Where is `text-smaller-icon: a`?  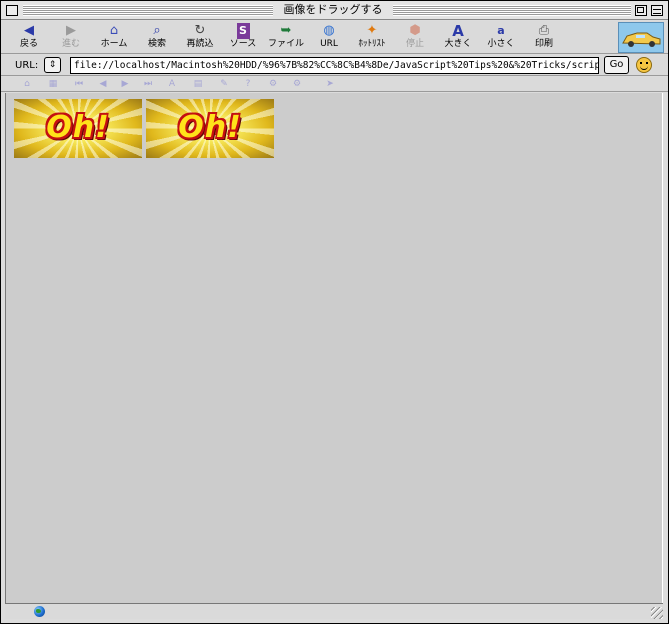 text-smaller-icon: a is located at coordinates (501, 30).